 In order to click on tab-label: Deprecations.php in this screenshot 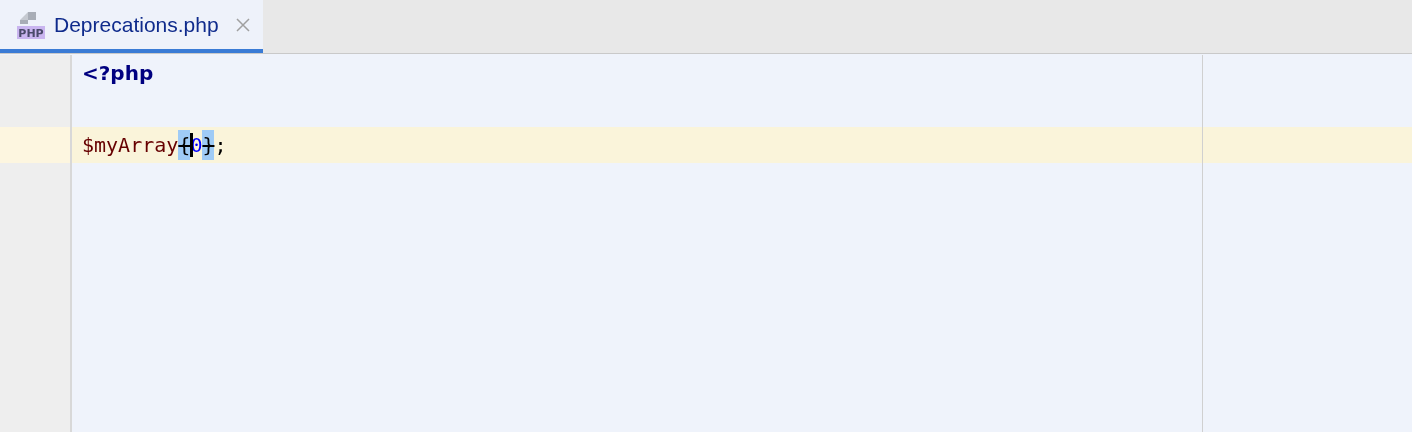, I will do `click(136, 24)`.